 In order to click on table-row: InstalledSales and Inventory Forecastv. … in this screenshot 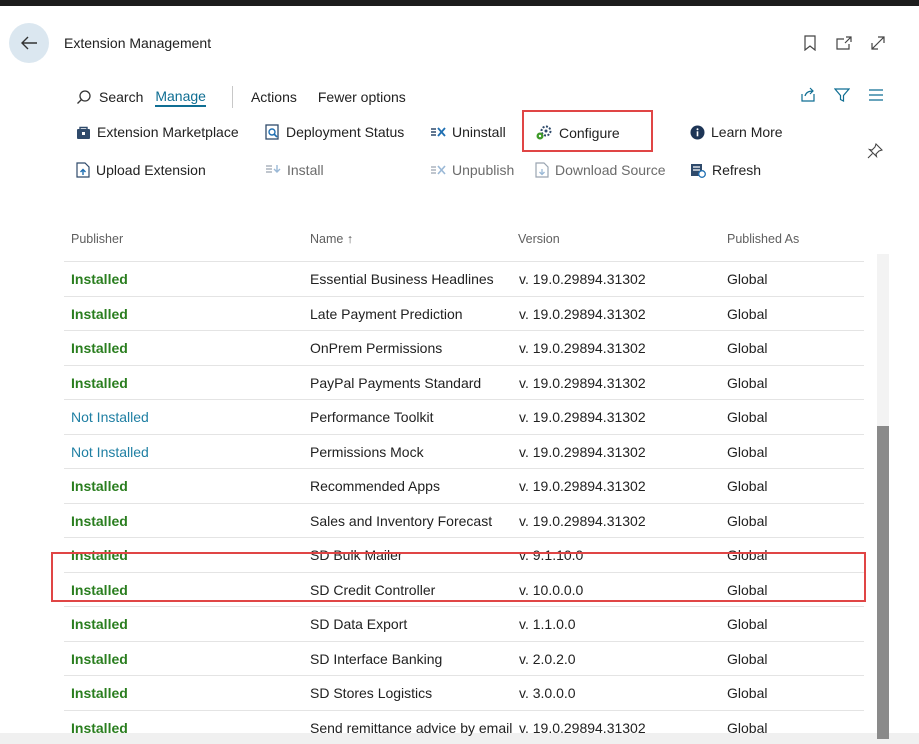, I will do `click(464, 520)`.